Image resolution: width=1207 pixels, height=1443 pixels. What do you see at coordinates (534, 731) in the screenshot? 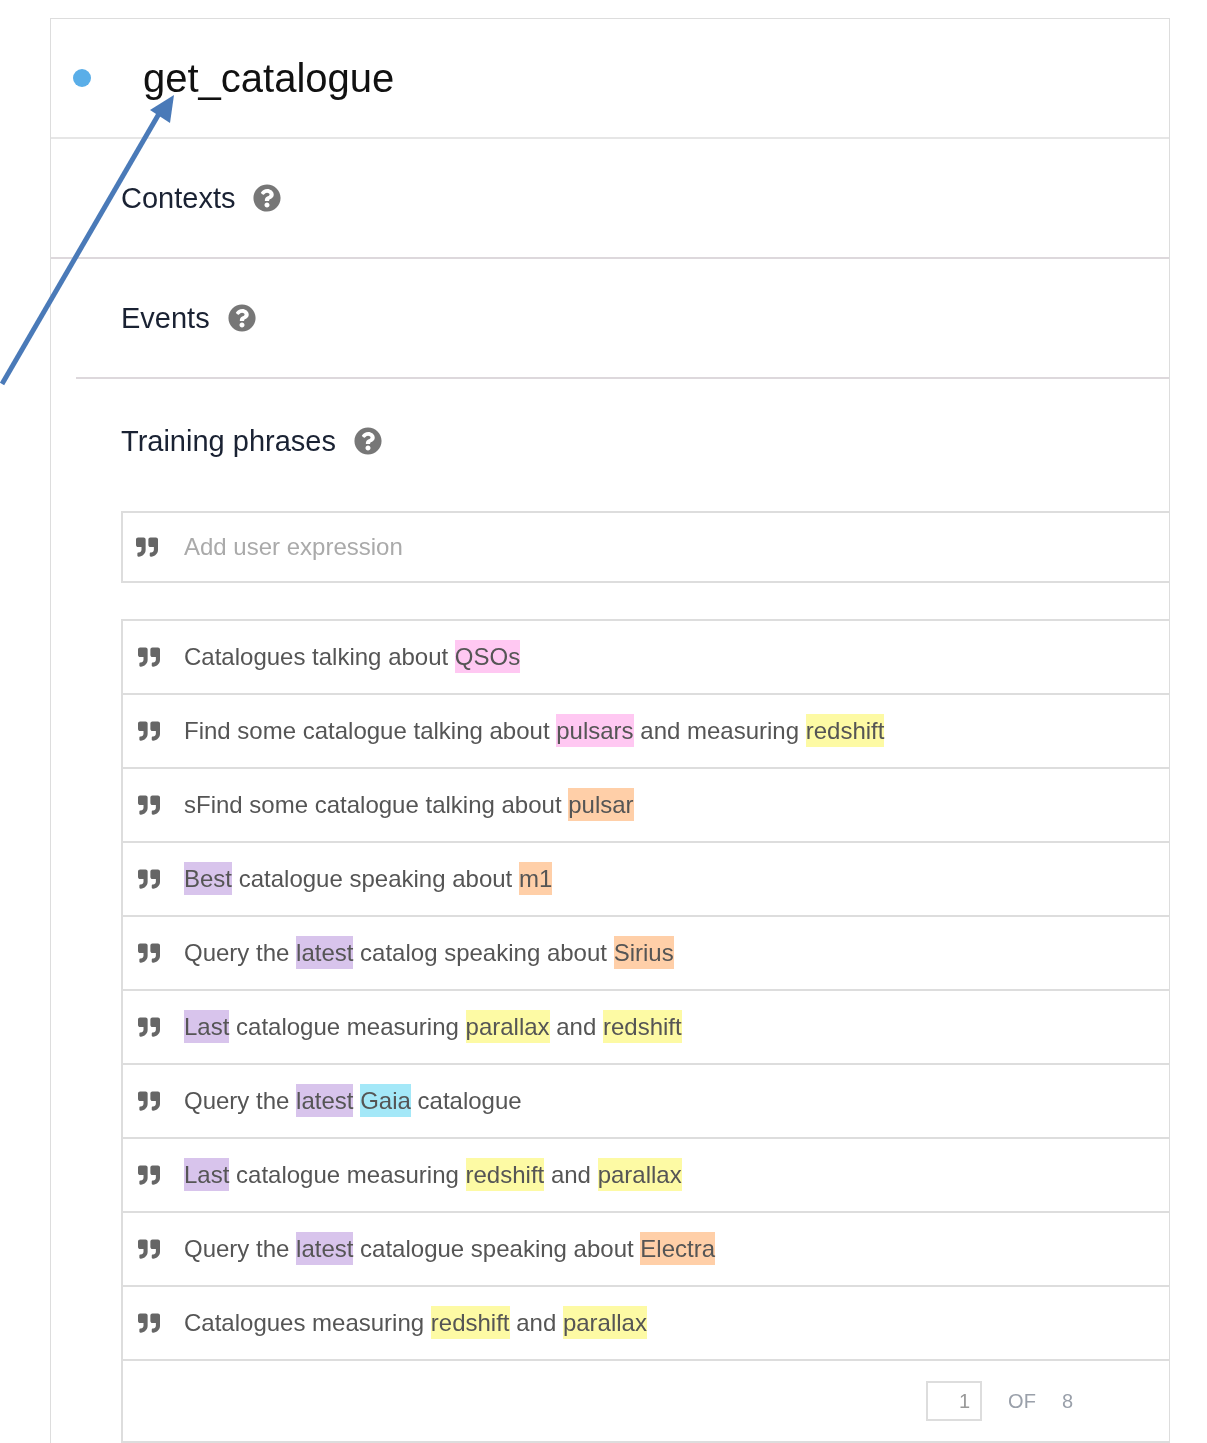
I see `training-phrase: Find some catalogue talking about pulsars and measuring redshift` at bounding box center [534, 731].